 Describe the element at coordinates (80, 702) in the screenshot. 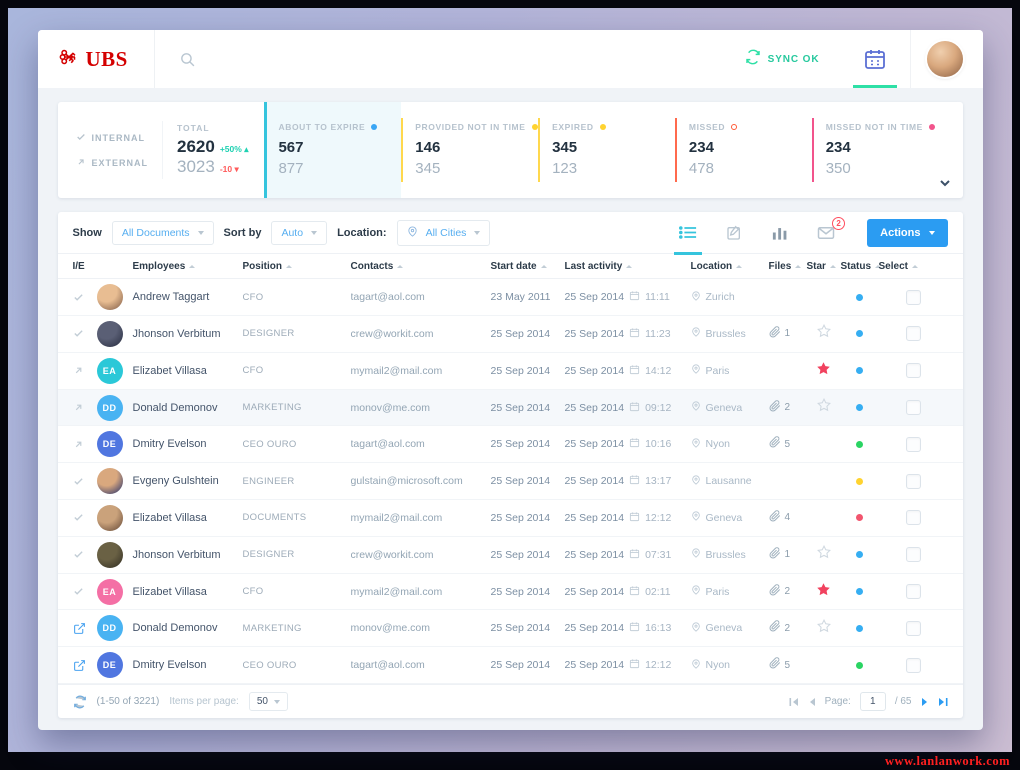

I see `refresh-icon` at that location.